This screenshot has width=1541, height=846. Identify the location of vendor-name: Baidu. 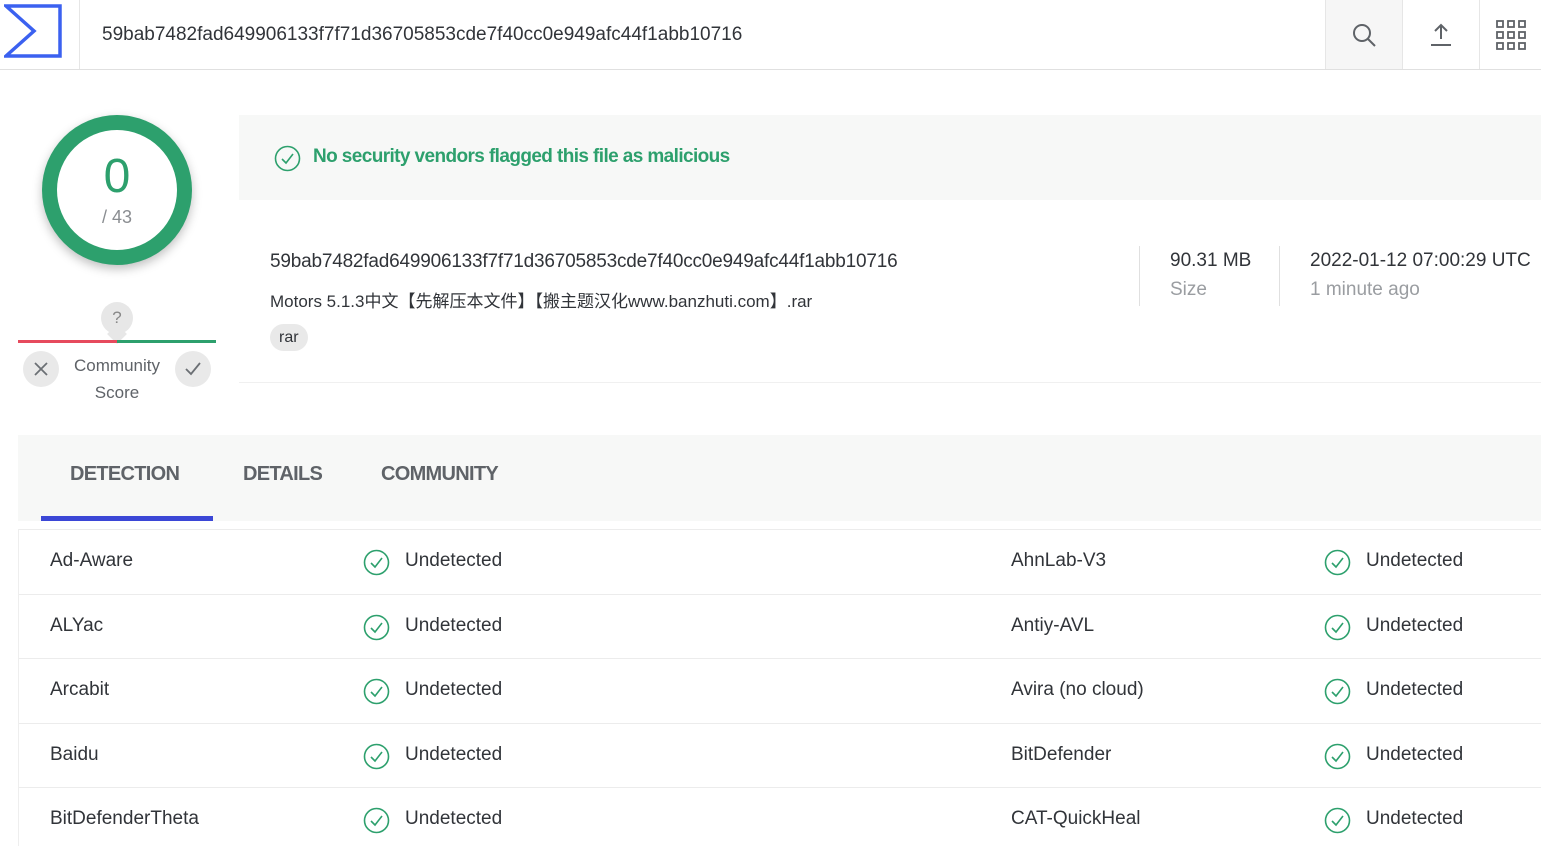
(74, 754).